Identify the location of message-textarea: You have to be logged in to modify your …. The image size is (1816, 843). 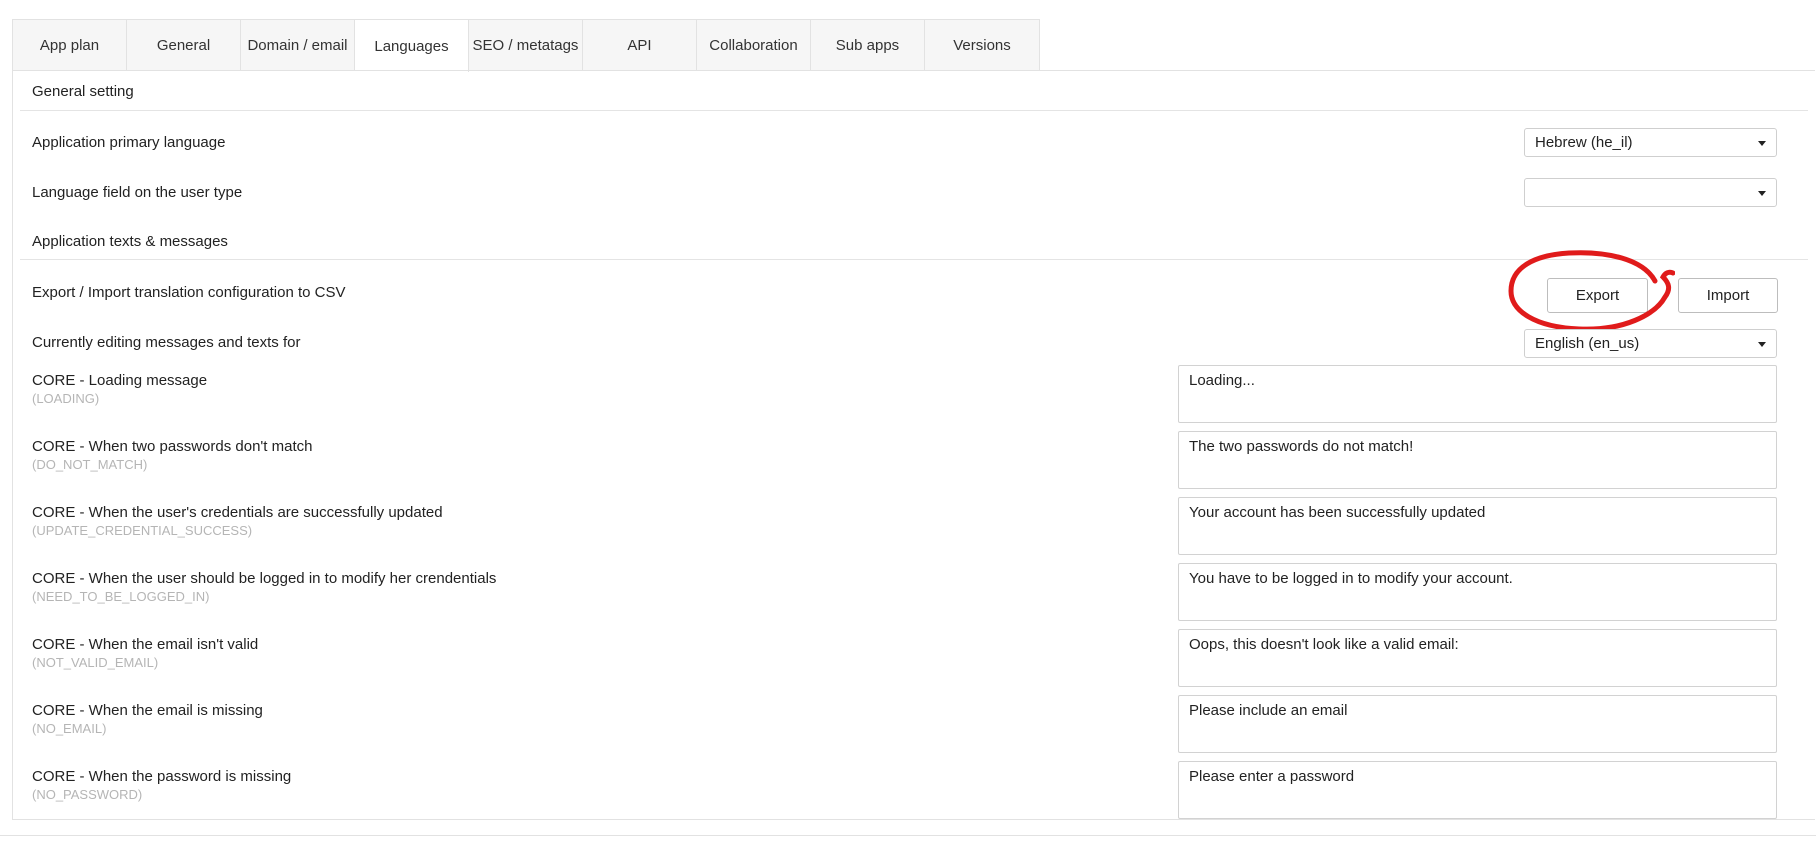
(1477, 592).